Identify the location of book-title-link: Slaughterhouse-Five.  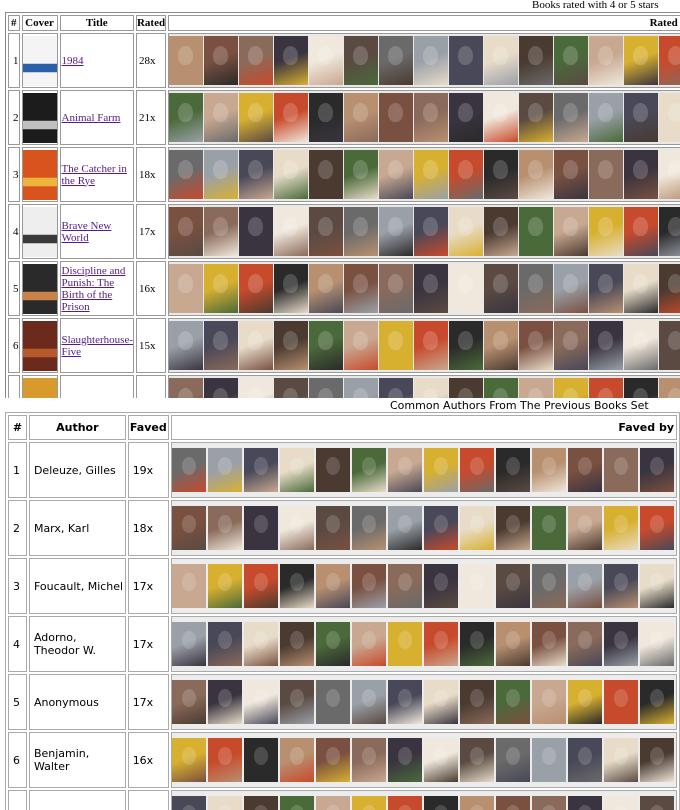
(97, 346).